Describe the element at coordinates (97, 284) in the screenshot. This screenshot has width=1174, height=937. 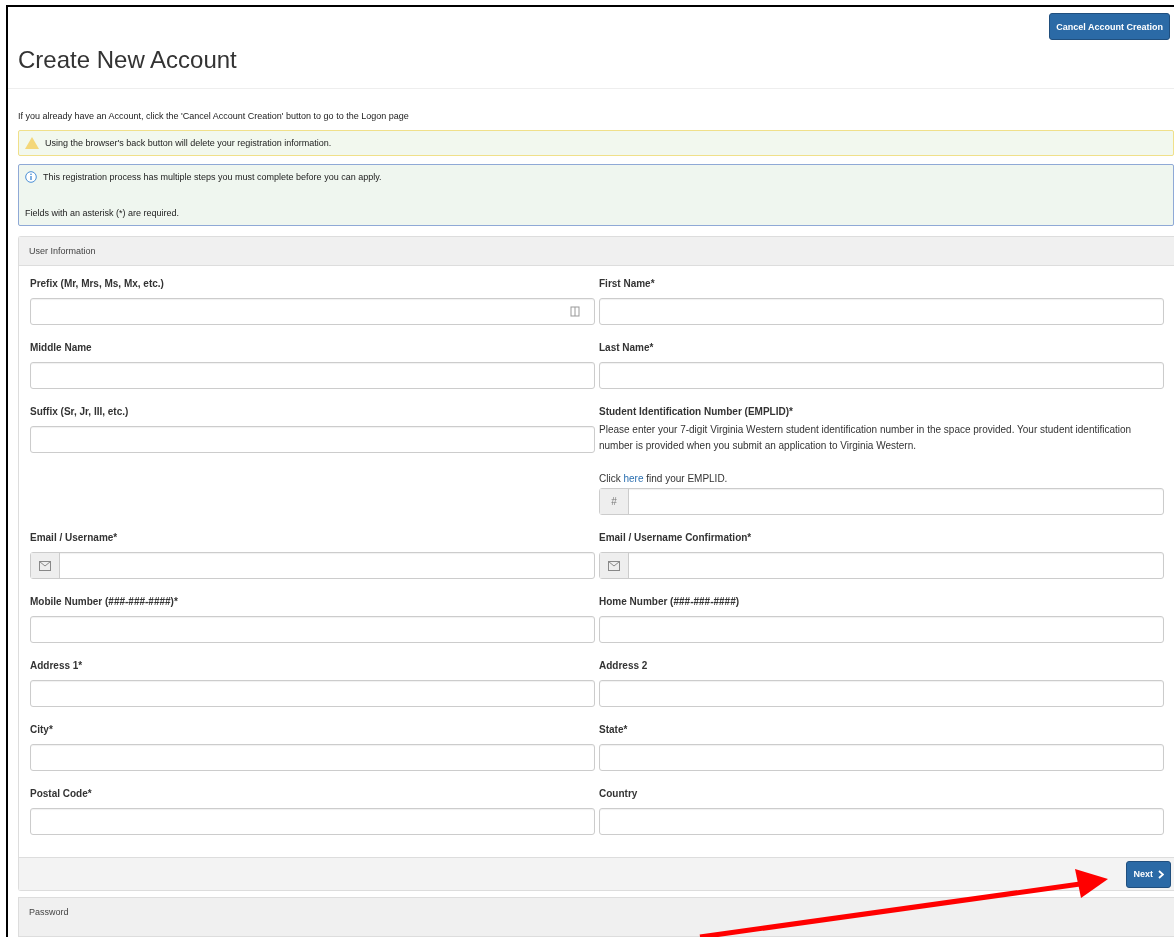
I see `field-label: Prefix (Mr, Mrs, Ms, Mx, etc.)` at that location.